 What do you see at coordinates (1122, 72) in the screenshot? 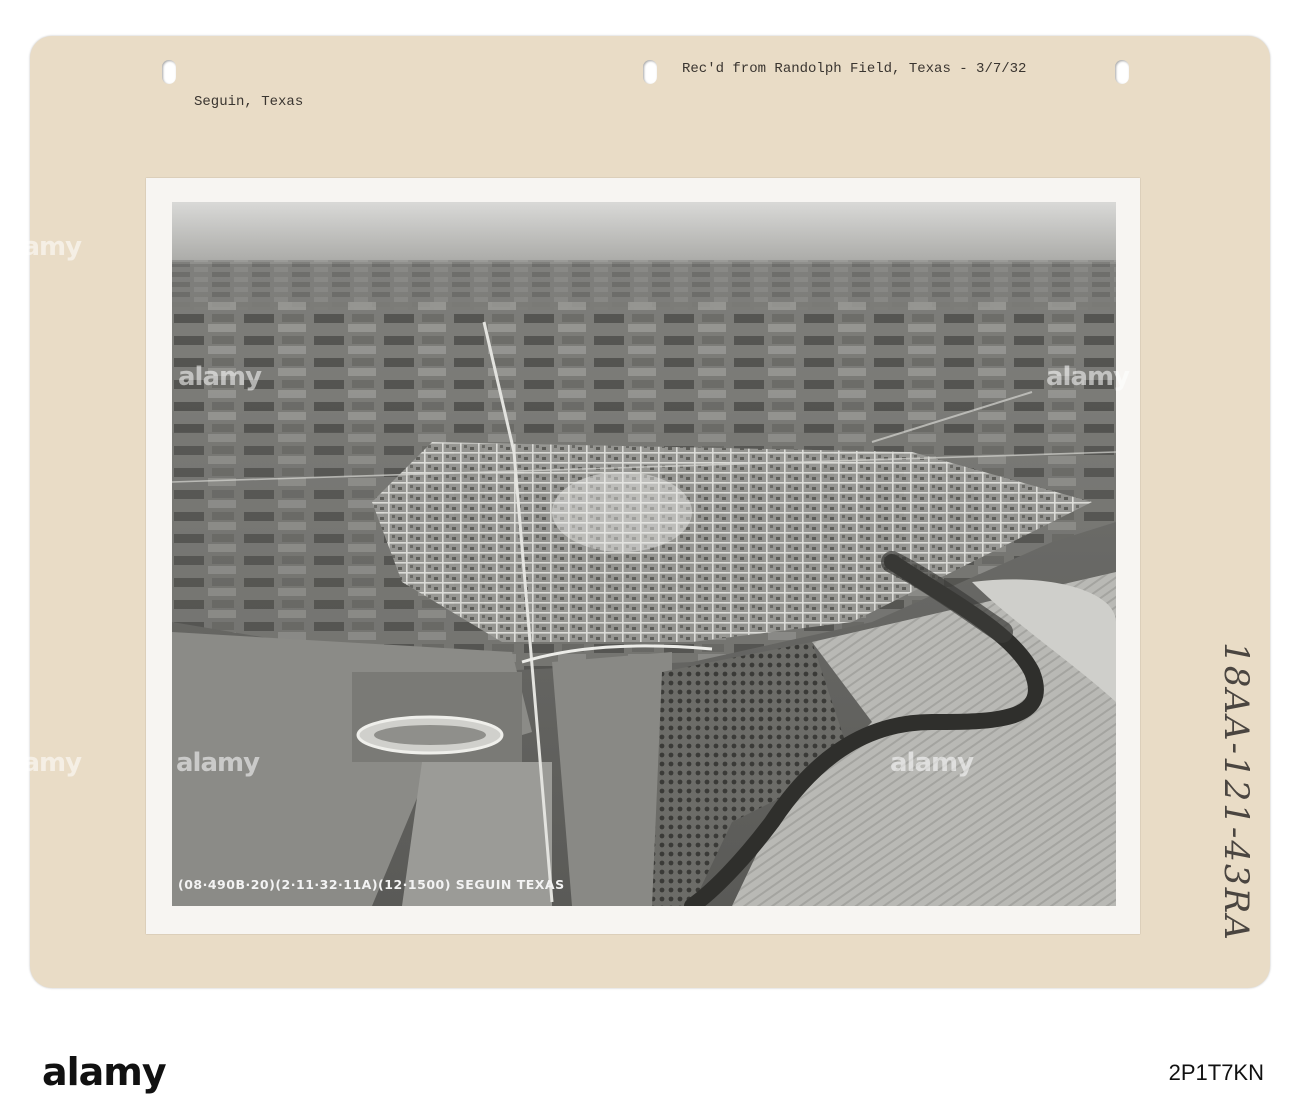
I see `binder-hole-right` at bounding box center [1122, 72].